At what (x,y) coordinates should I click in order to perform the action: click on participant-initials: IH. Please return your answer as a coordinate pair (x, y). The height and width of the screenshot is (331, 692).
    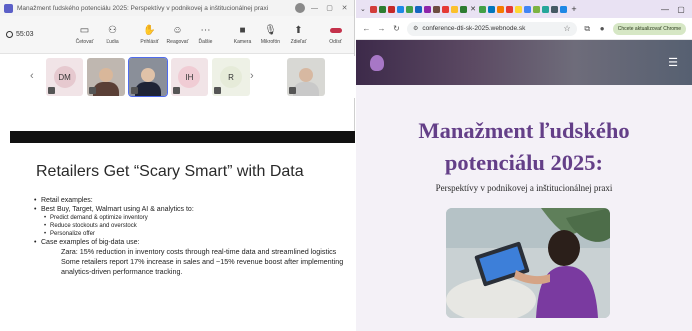
    Looking at the image, I should click on (189, 77).